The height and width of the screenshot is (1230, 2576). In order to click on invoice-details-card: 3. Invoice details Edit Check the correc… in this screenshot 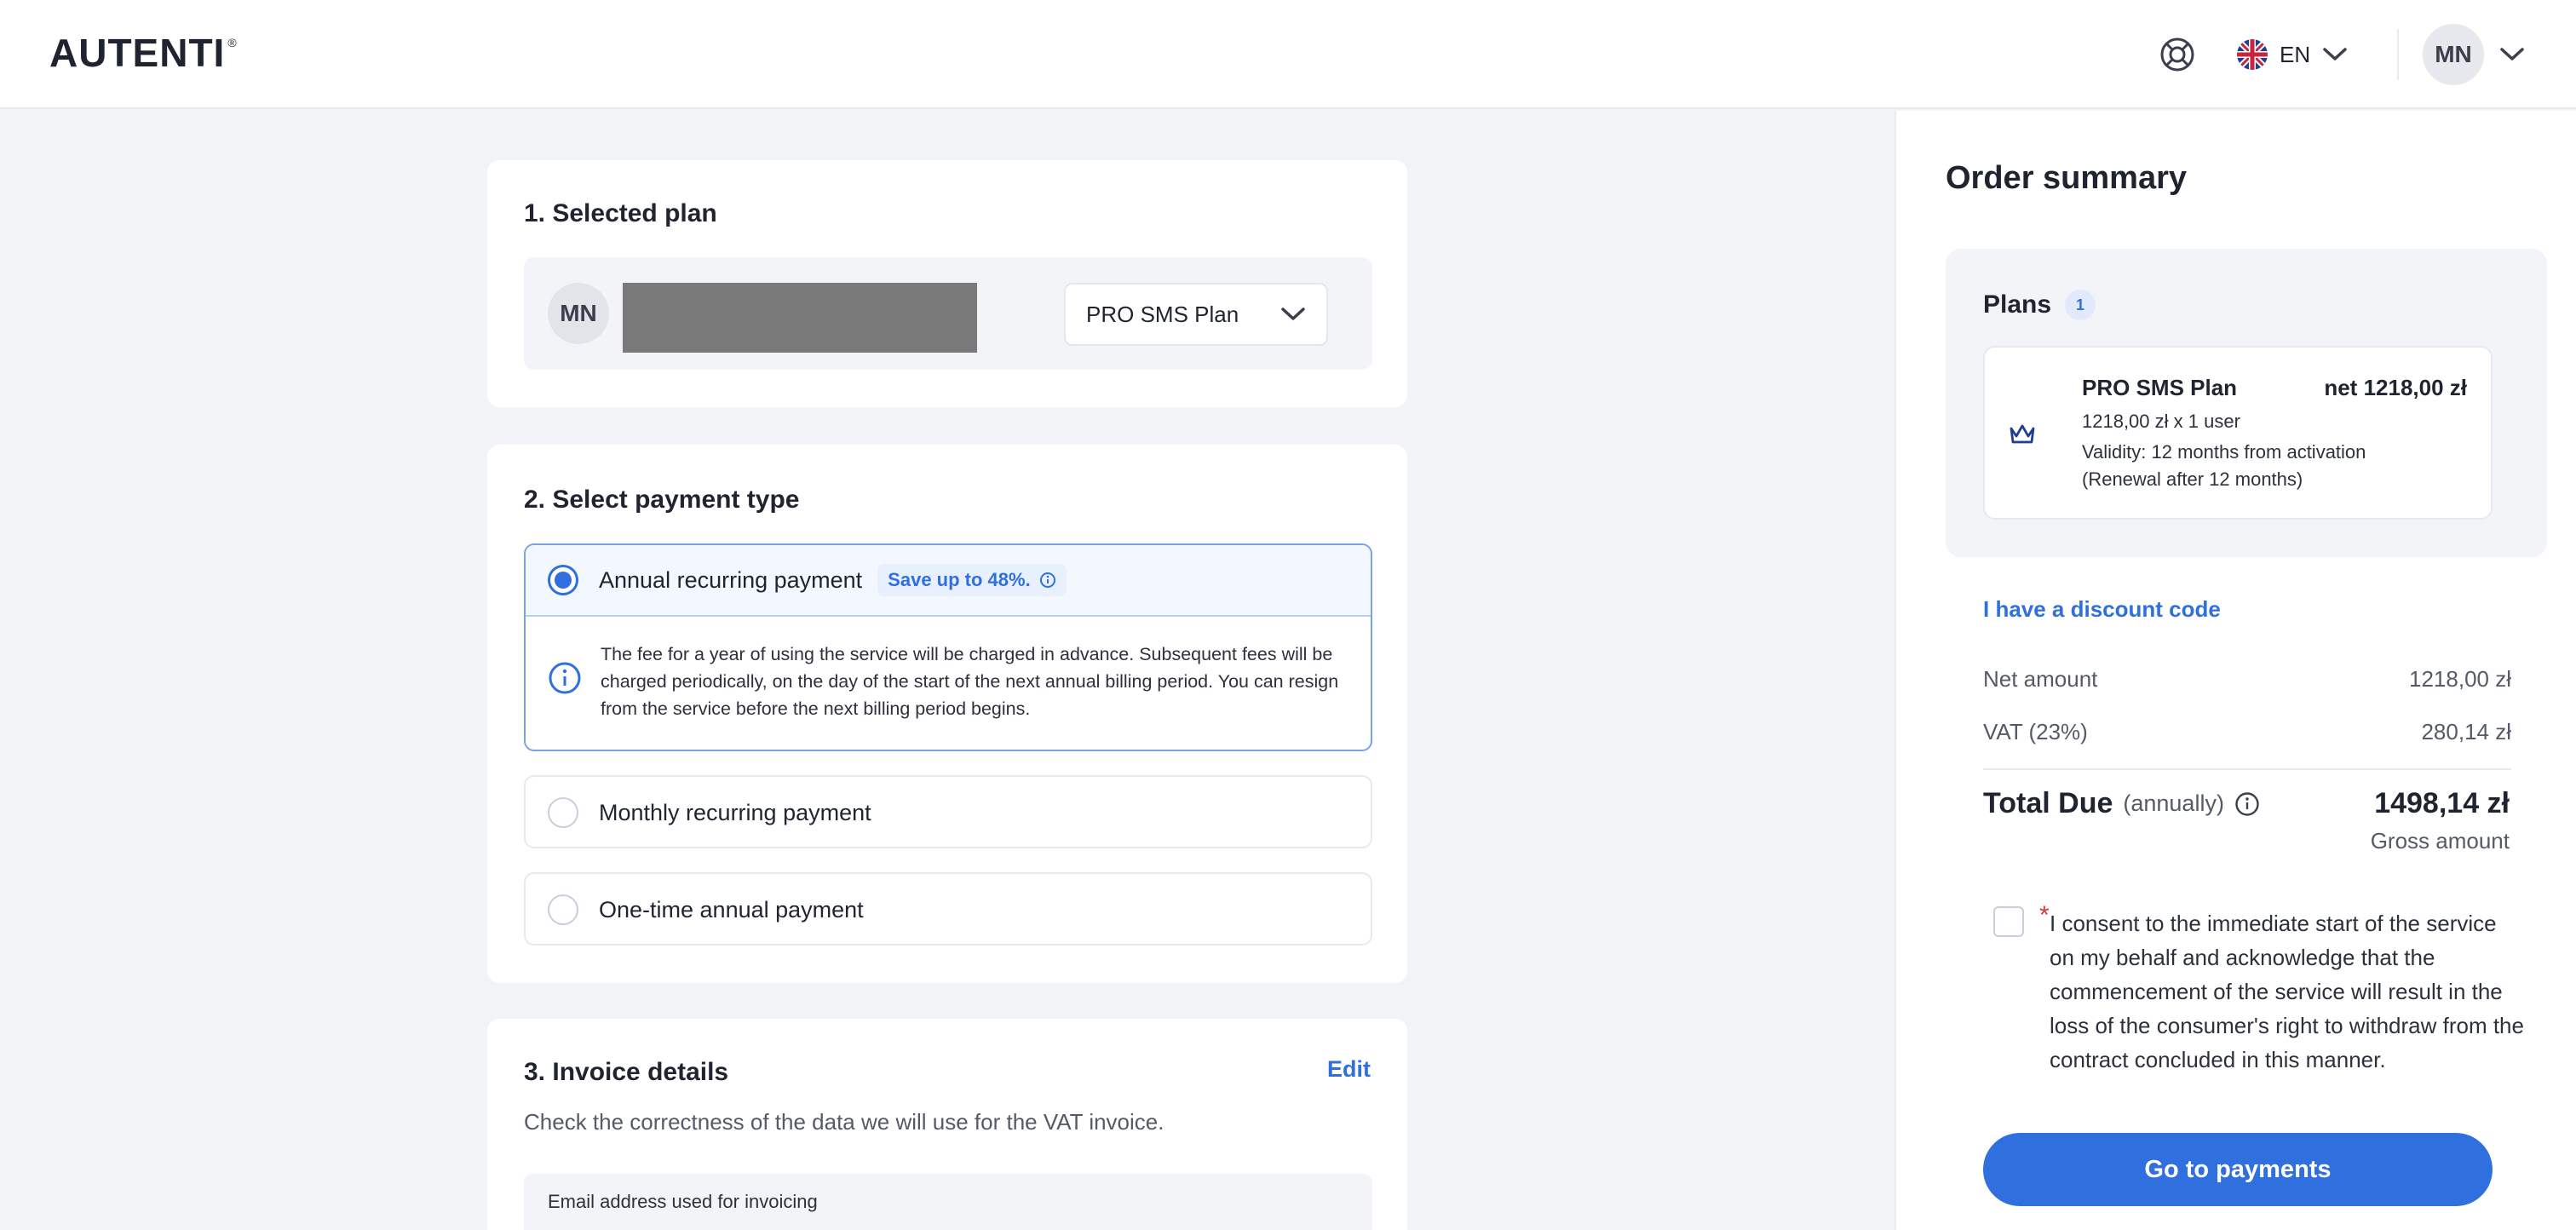, I will do `click(947, 1124)`.